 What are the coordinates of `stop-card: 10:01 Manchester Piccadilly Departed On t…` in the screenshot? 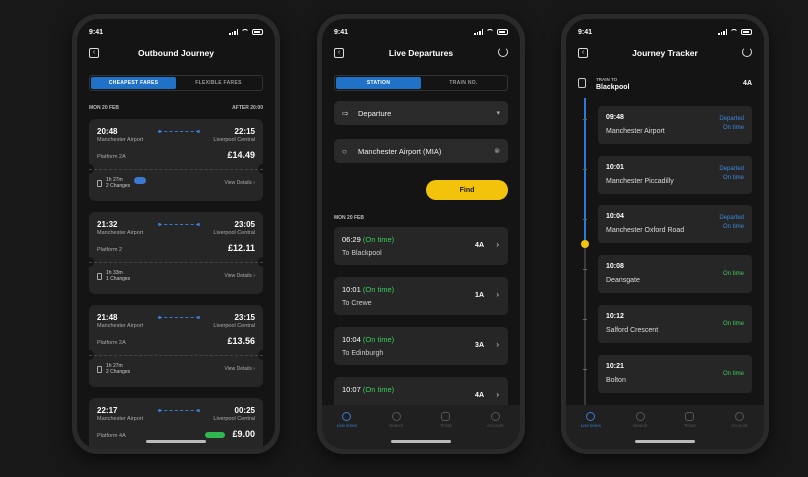 It's located at (675, 175).